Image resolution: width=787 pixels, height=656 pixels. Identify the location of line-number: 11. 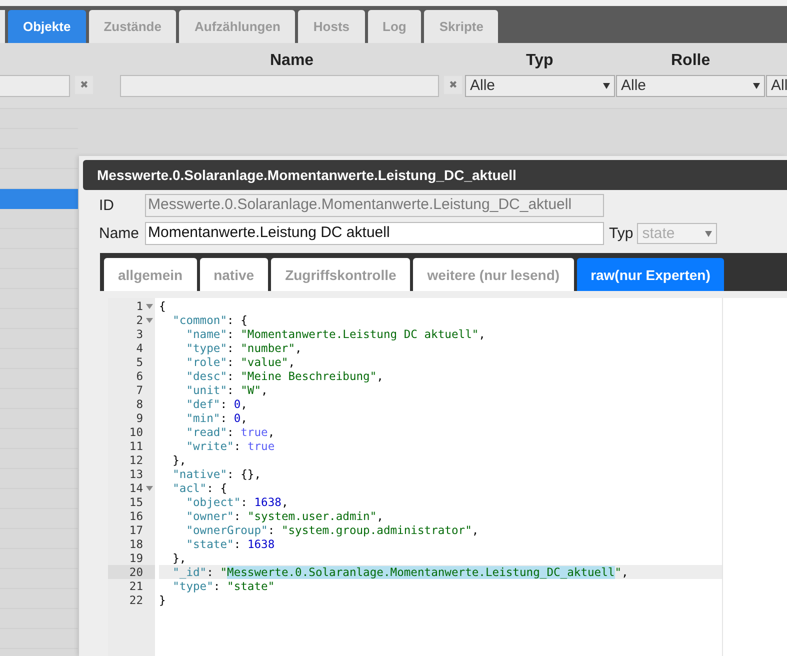
(136, 446).